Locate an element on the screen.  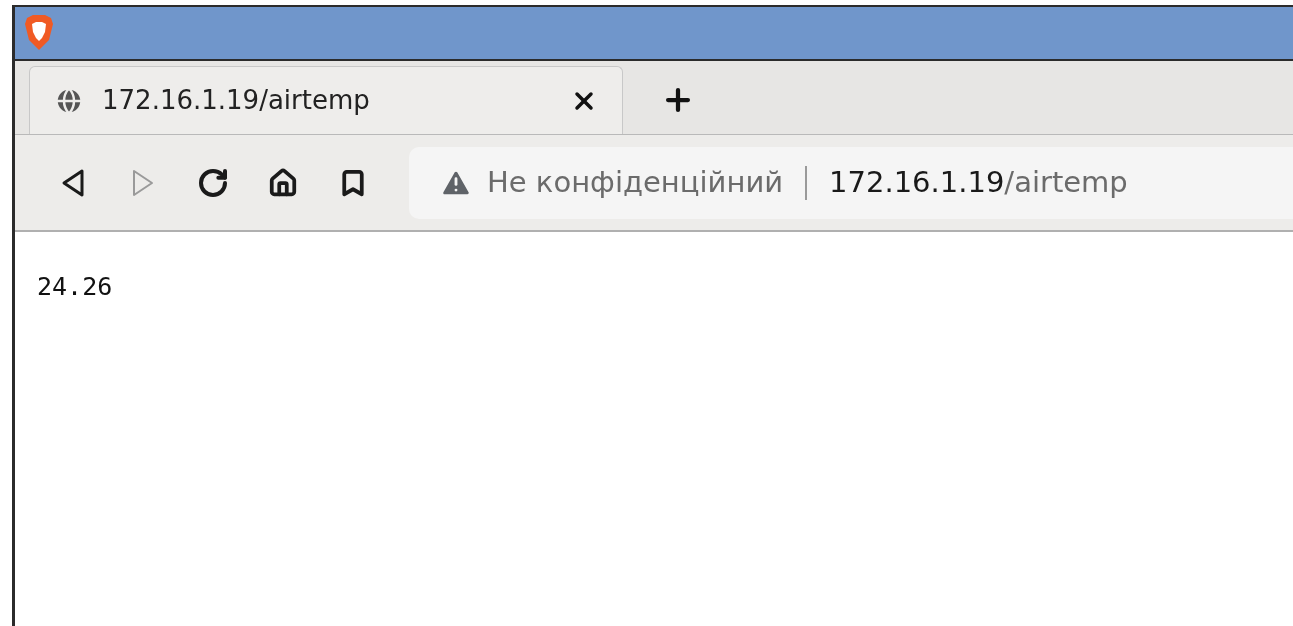
address-bar: Не конфіденційний 172.16.1.19/airtemp is located at coordinates (851, 182).